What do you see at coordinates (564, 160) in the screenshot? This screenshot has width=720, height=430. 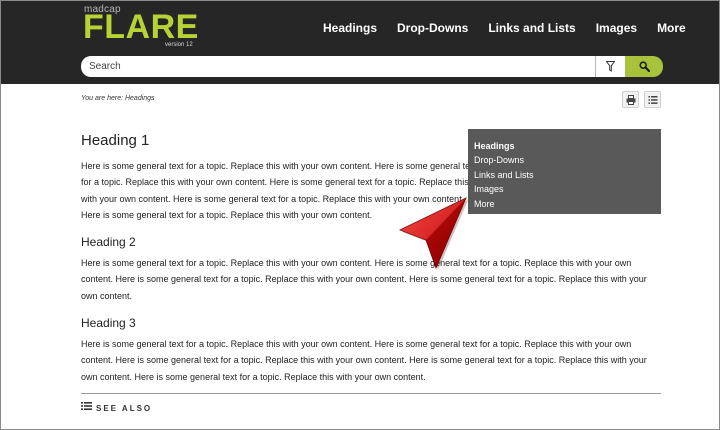 I see `dropdown-item-drop-downs: Drop-Downs` at bounding box center [564, 160].